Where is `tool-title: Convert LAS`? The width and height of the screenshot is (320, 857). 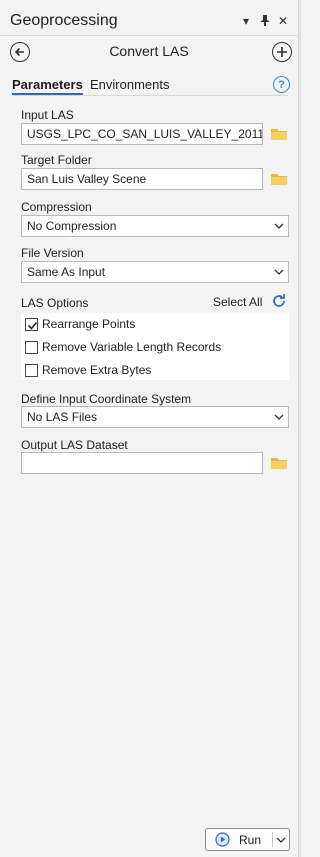
tool-title: Convert LAS is located at coordinates (149, 51).